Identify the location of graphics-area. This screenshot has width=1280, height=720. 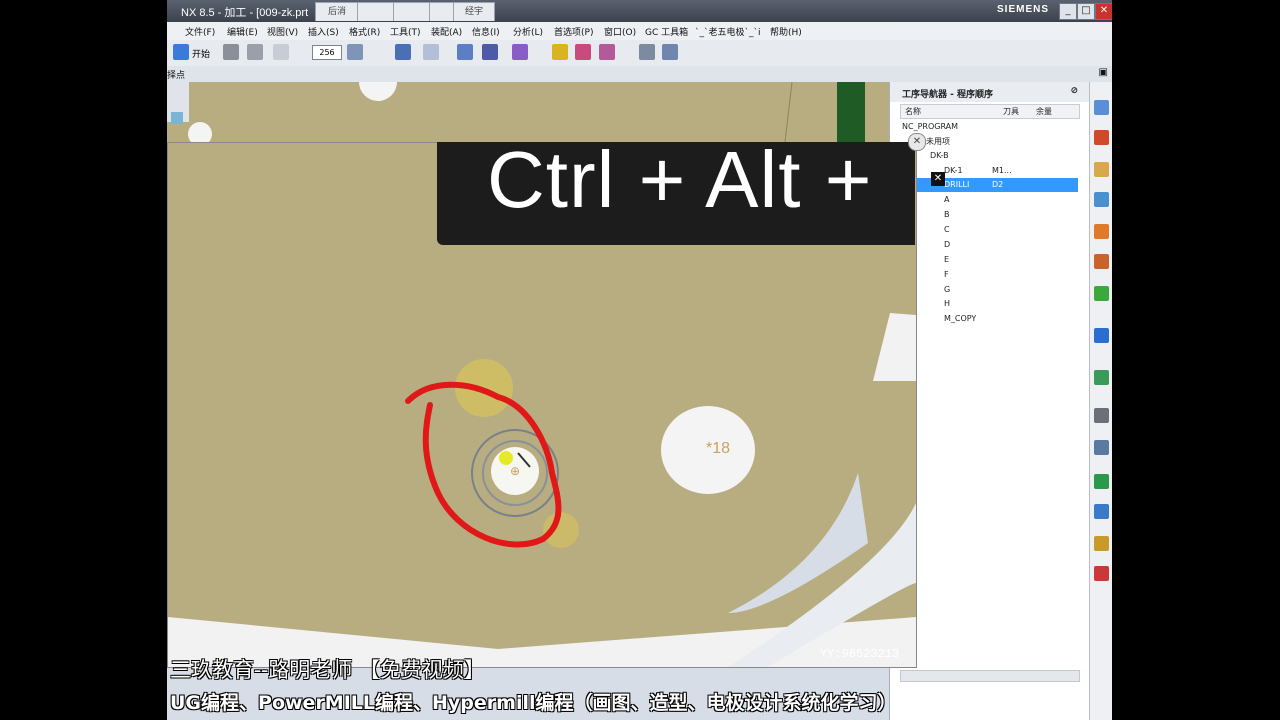
(529, 113).